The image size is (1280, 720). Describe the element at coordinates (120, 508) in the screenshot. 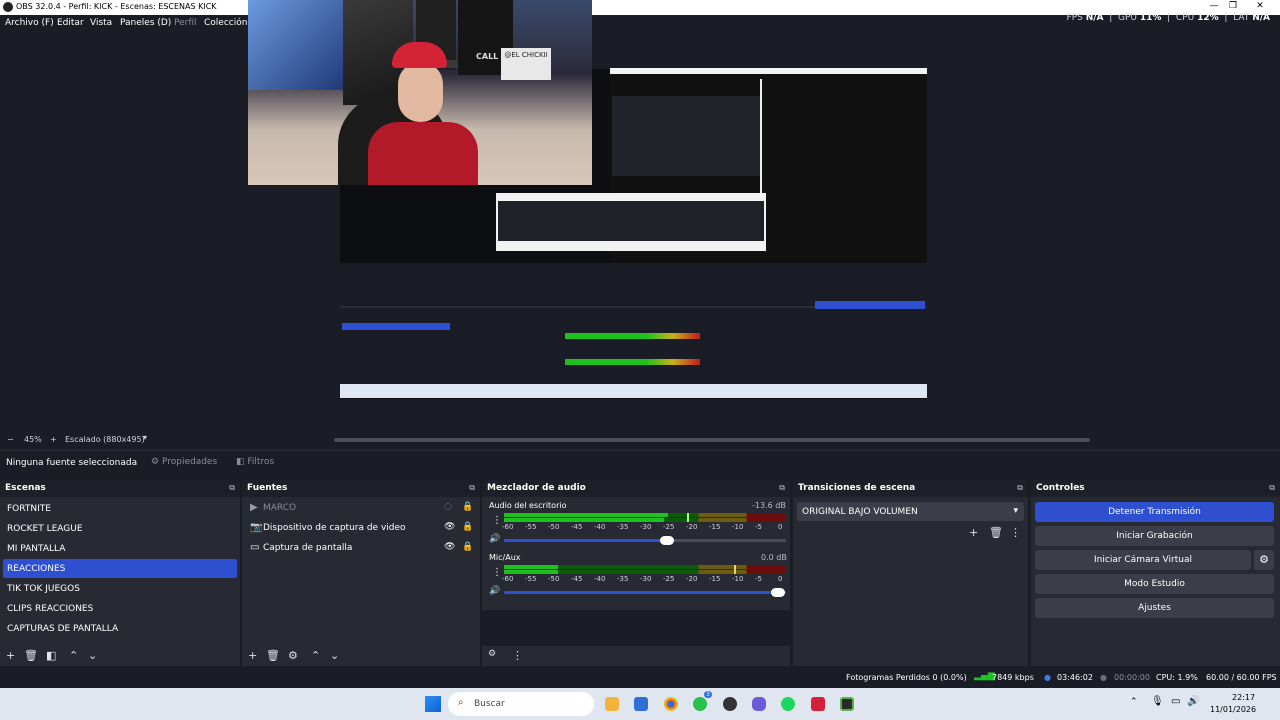

I see `scene-item: FORTNITE` at that location.